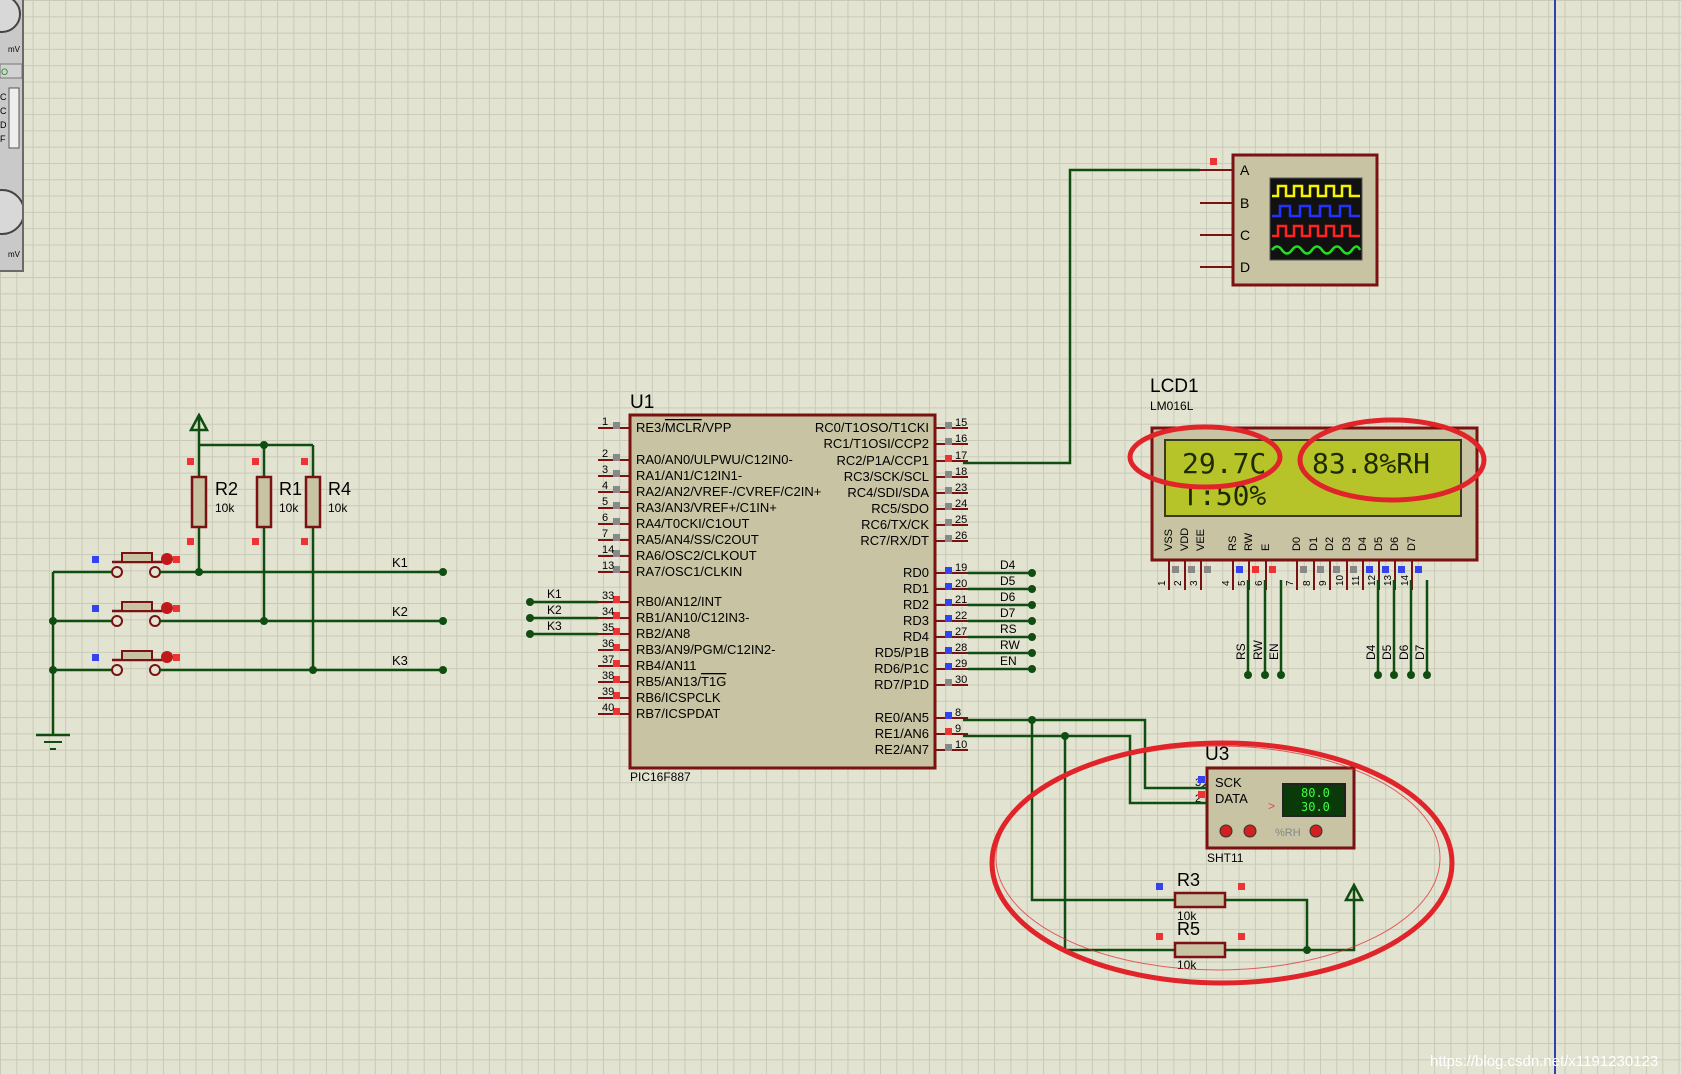 This screenshot has width=1681, height=1074. What do you see at coordinates (961, 616) in the screenshot?
I see `mcu-right-pin-number: 22` at bounding box center [961, 616].